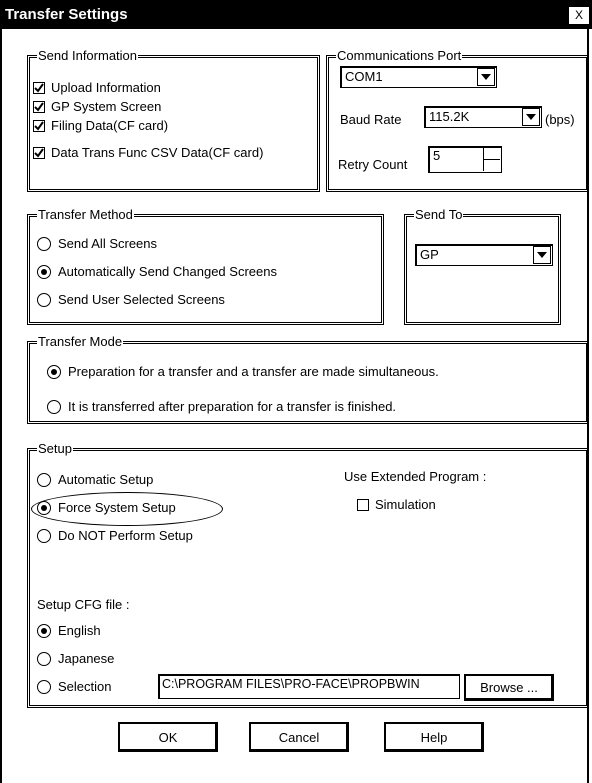  Describe the element at coordinates (437, 155) in the screenshot. I see `retry-count-value: 5` at that location.